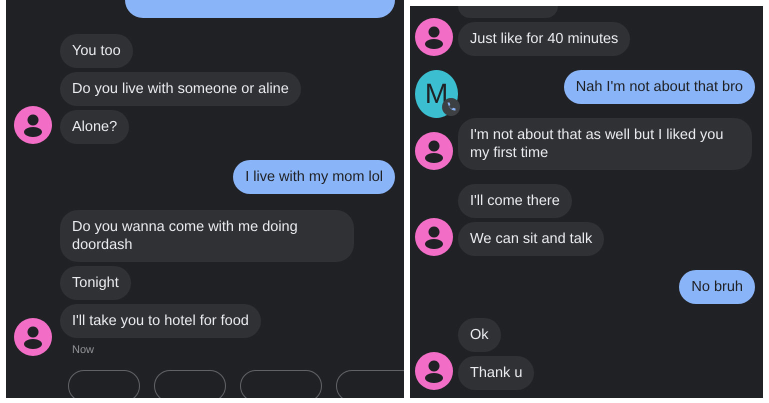  What do you see at coordinates (659, 87) in the screenshot?
I see `message-bubble: Nah I'm not about that bro` at bounding box center [659, 87].